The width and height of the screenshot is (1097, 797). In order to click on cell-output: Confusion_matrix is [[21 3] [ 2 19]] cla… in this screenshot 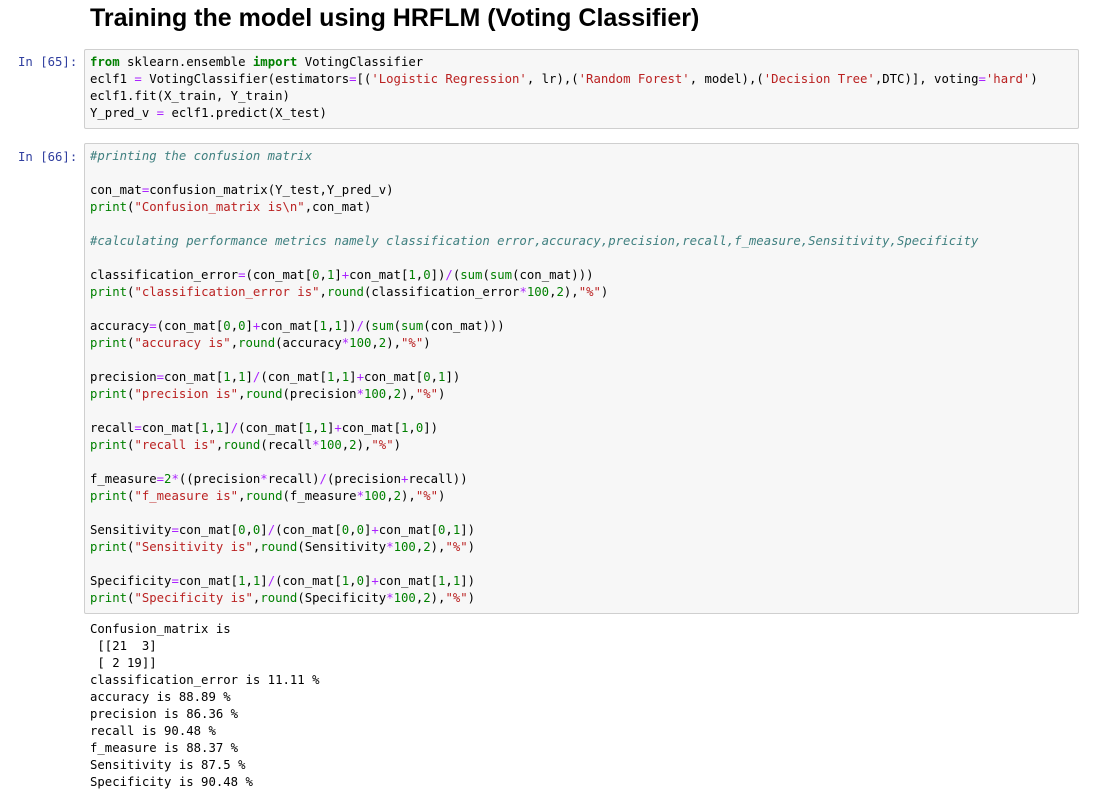, I will do `click(205, 705)`.